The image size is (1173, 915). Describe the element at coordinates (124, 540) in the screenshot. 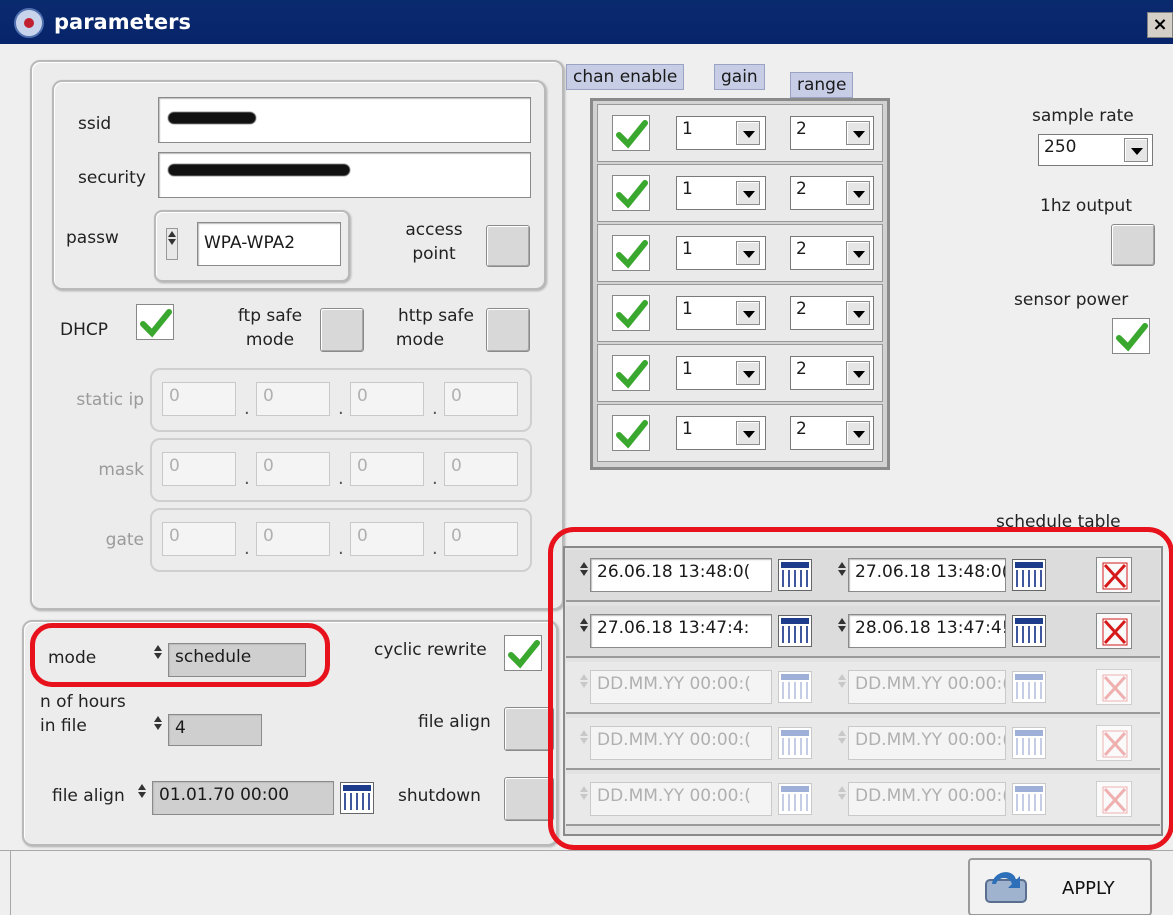

I see `ip-row-label: gate` at that location.